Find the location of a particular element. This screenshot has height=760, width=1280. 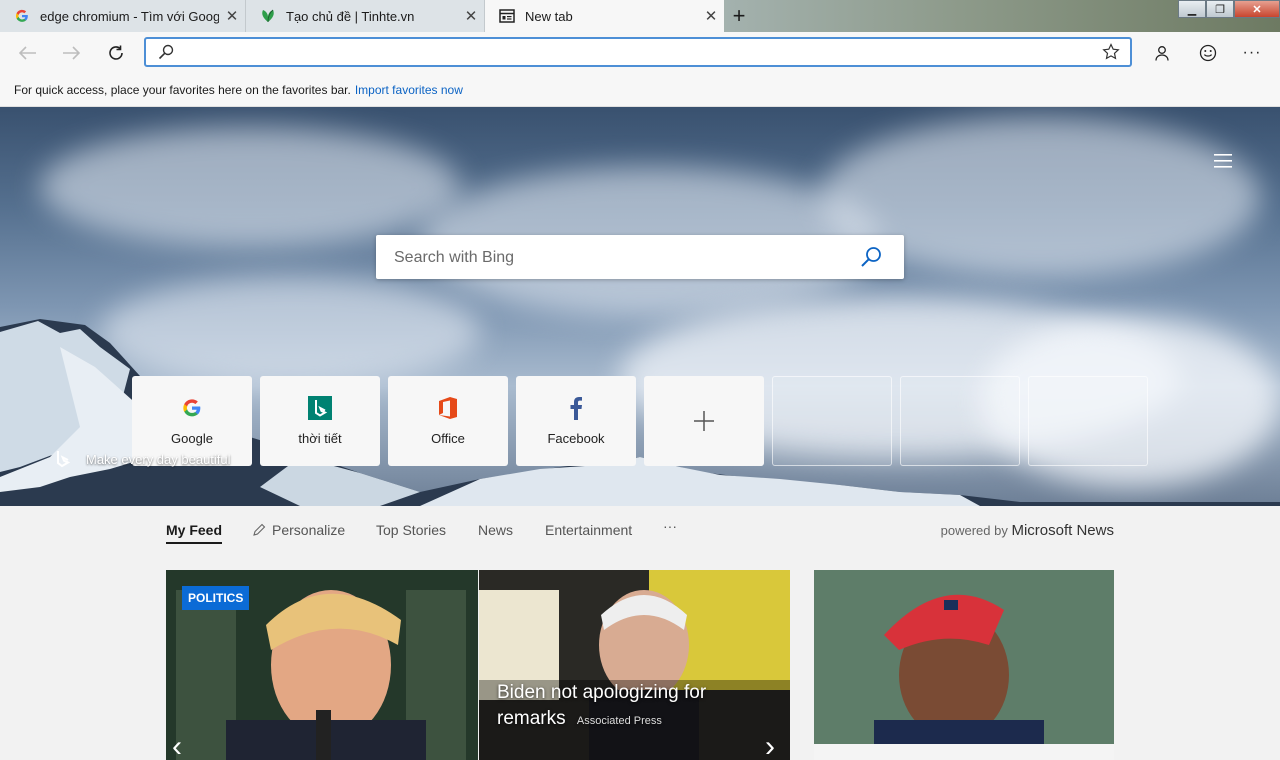

tab-title: New tab is located at coordinates (549, 16).